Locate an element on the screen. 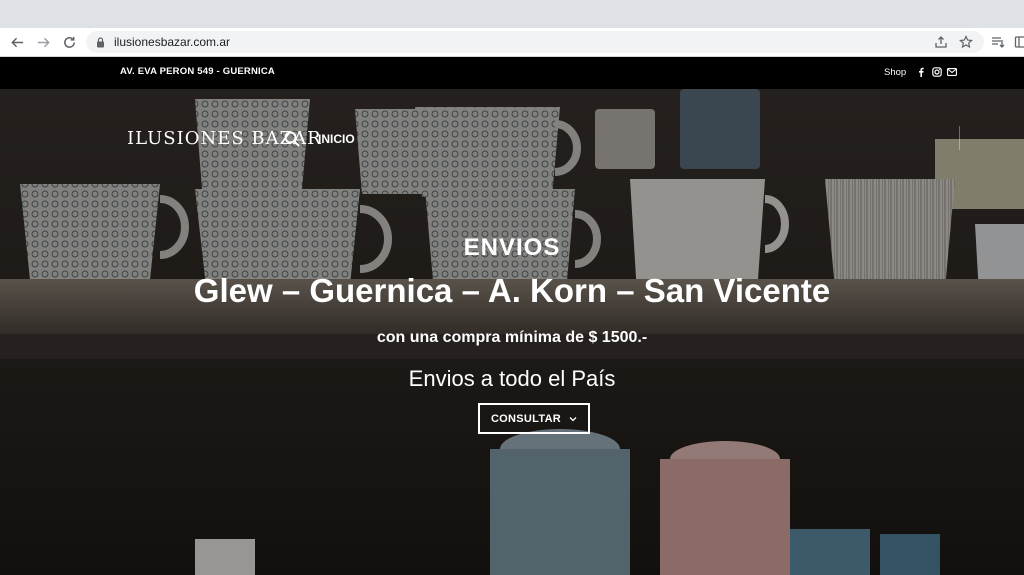 This screenshot has width=1024, height=575. hero-towns: Glew – Guernica – A. Korn – San Vicente is located at coordinates (512, 290).